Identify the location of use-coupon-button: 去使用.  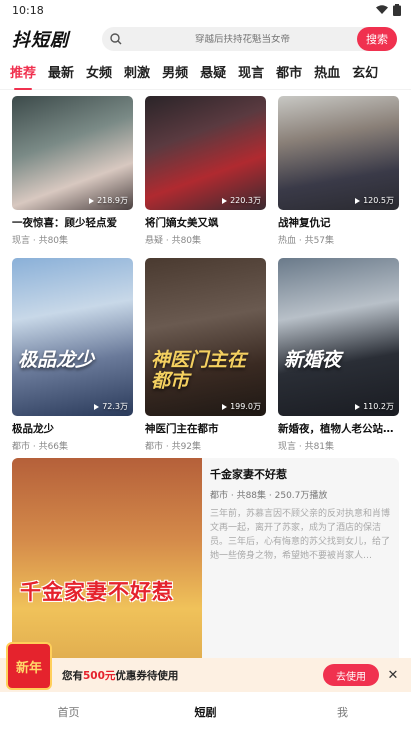
(351, 675).